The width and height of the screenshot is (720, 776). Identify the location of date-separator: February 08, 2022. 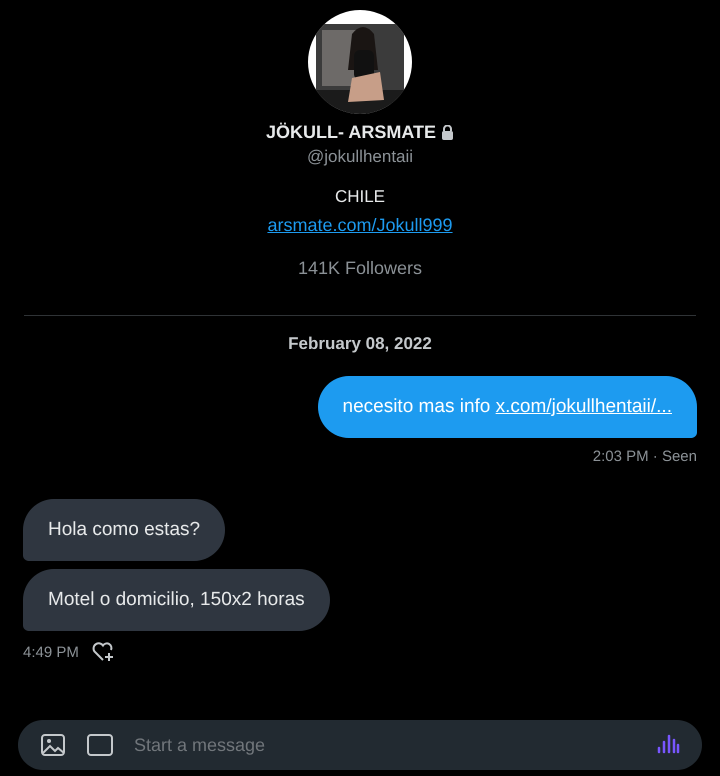
(360, 344).